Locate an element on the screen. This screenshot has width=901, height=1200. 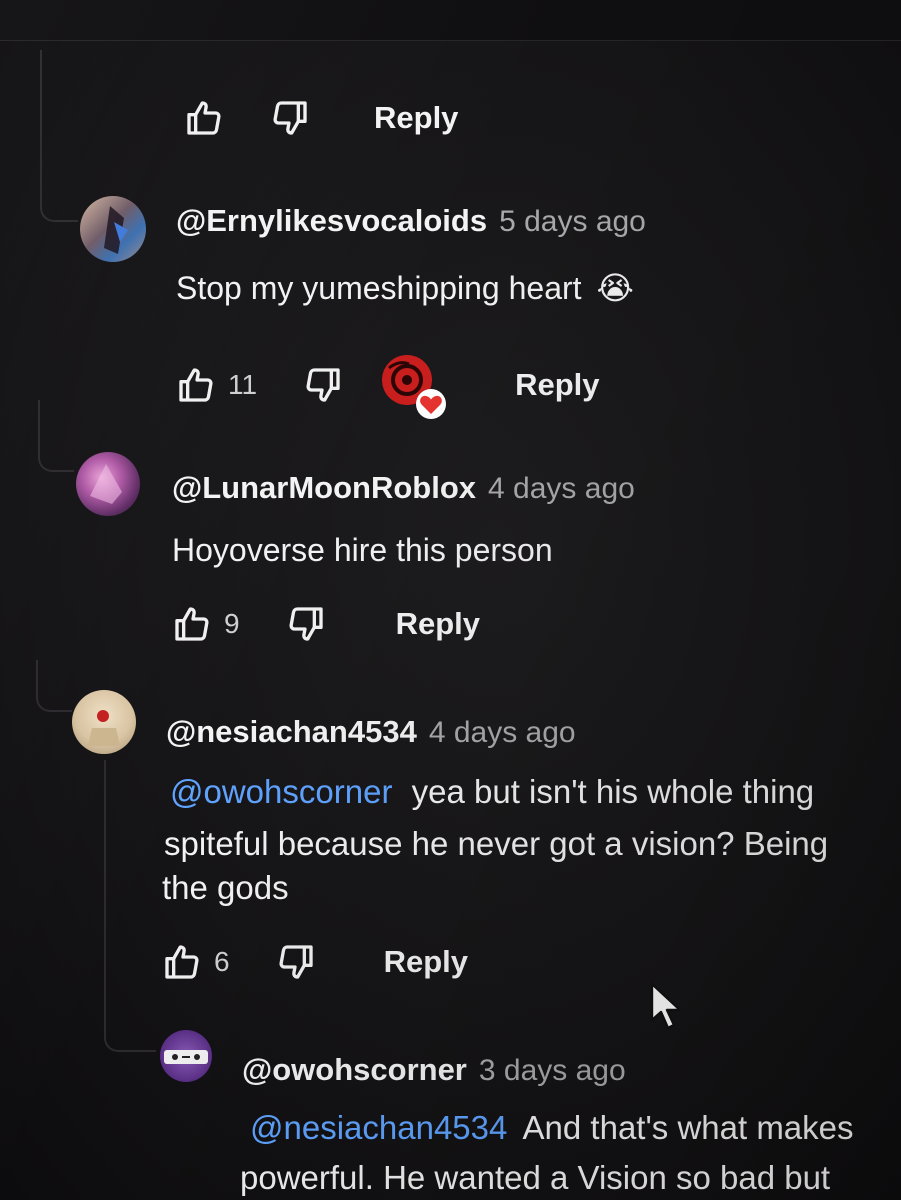
comment-actions: 9 Reply is located at coordinates (326, 624).